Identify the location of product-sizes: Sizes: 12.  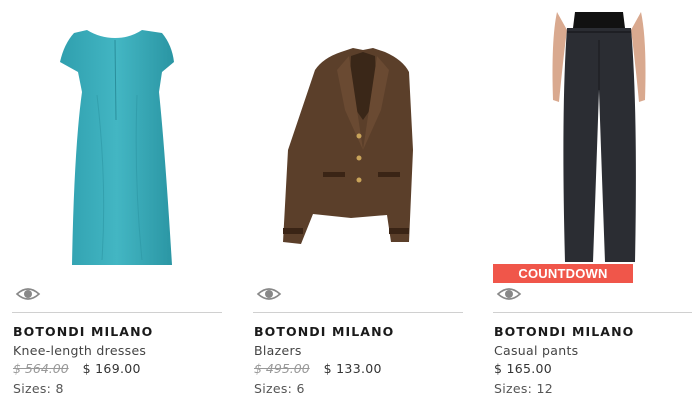
(523, 388).